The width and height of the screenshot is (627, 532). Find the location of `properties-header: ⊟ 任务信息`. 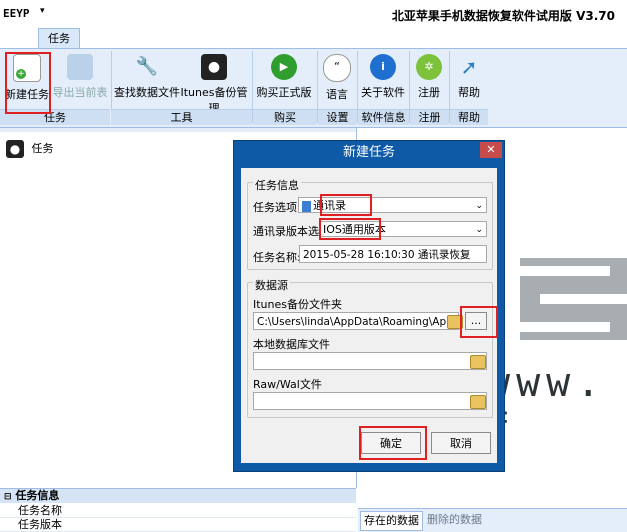

properties-header: ⊟ 任务信息 is located at coordinates (178, 496).